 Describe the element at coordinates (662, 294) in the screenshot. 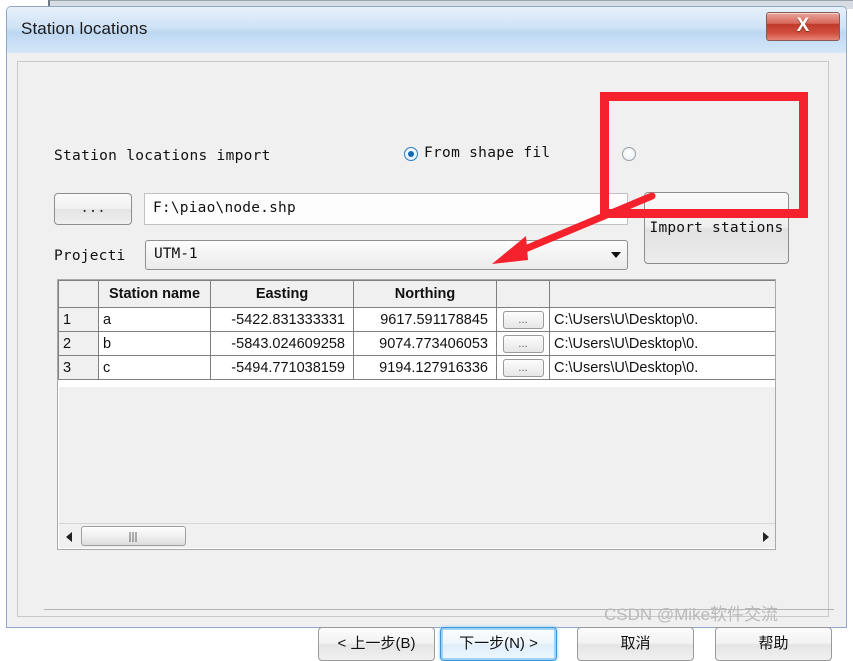

I see `table-header-path` at that location.